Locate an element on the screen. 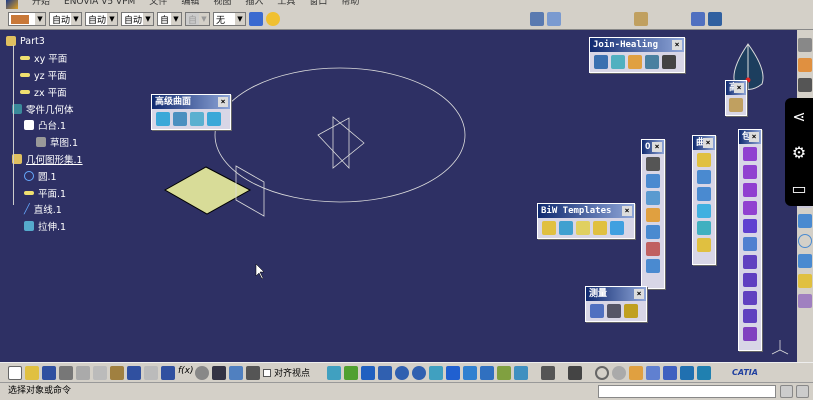  formula-icon: f(x) is located at coordinates (186, 373).